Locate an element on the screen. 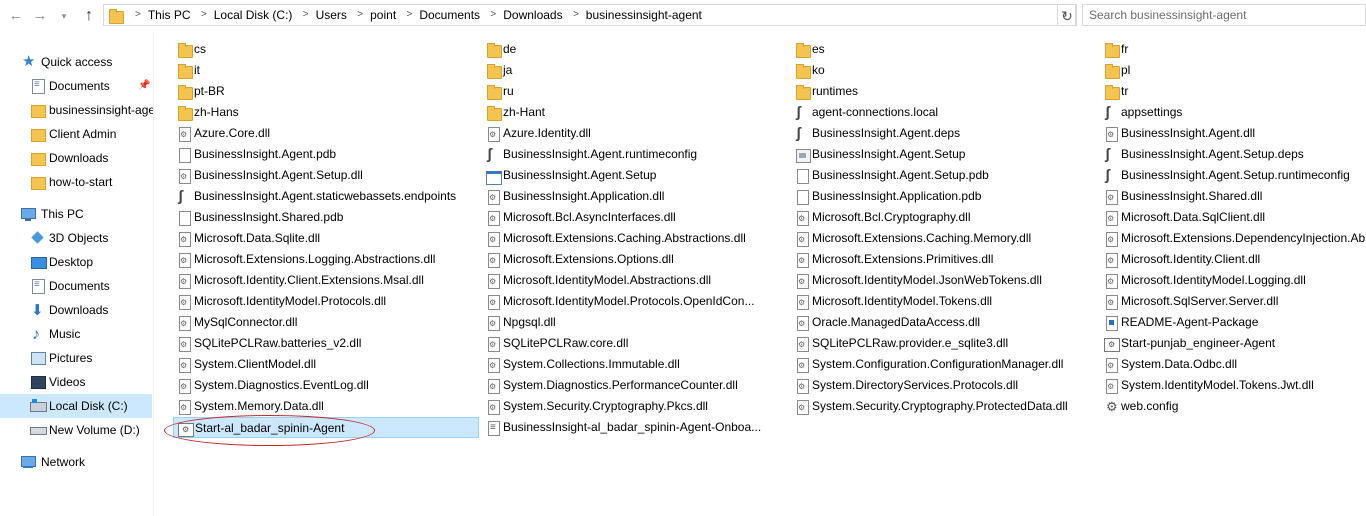  file-item: Azure.Identity.dll is located at coordinates (635, 133).